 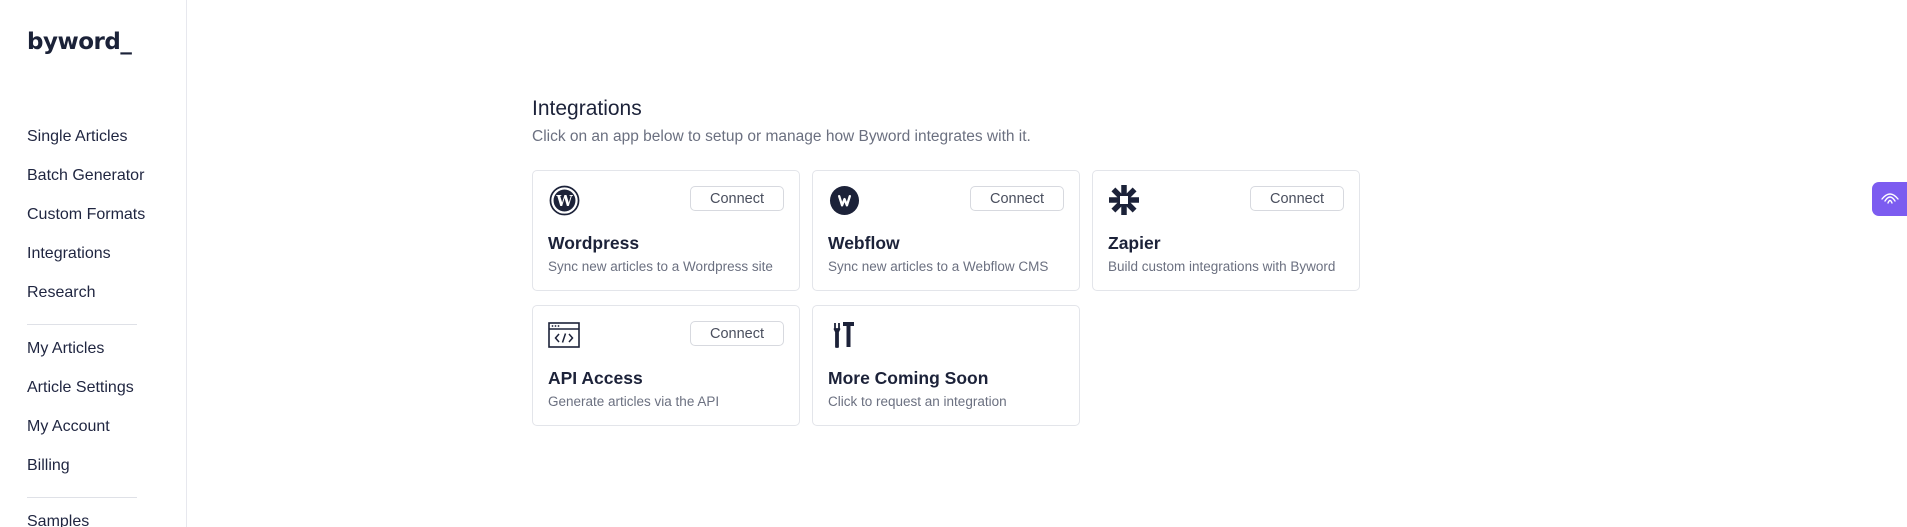 I want to click on svg-text: W, so click(x=564, y=200).